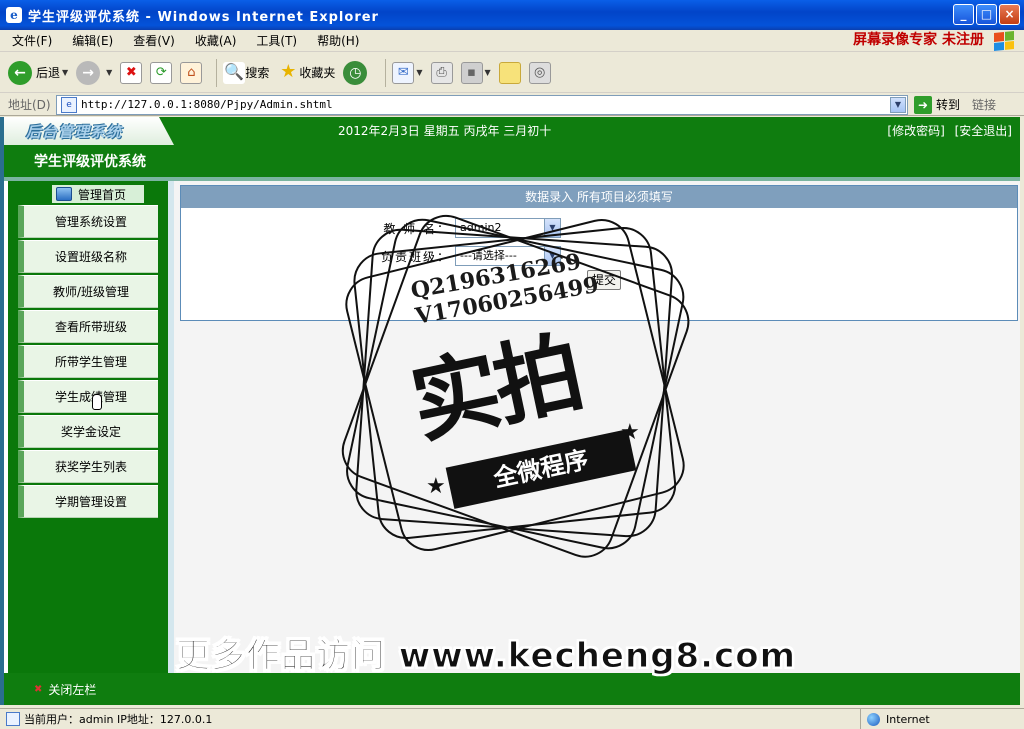  What do you see at coordinates (88, 256) in the screenshot?
I see `sidebar-item-class-names: 设置班级名称` at bounding box center [88, 256].